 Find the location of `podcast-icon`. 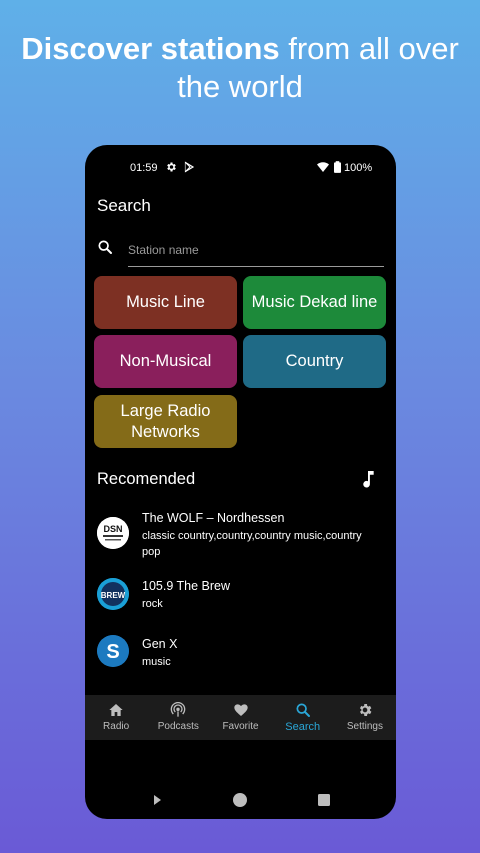

podcast-icon is located at coordinates (178, 709).